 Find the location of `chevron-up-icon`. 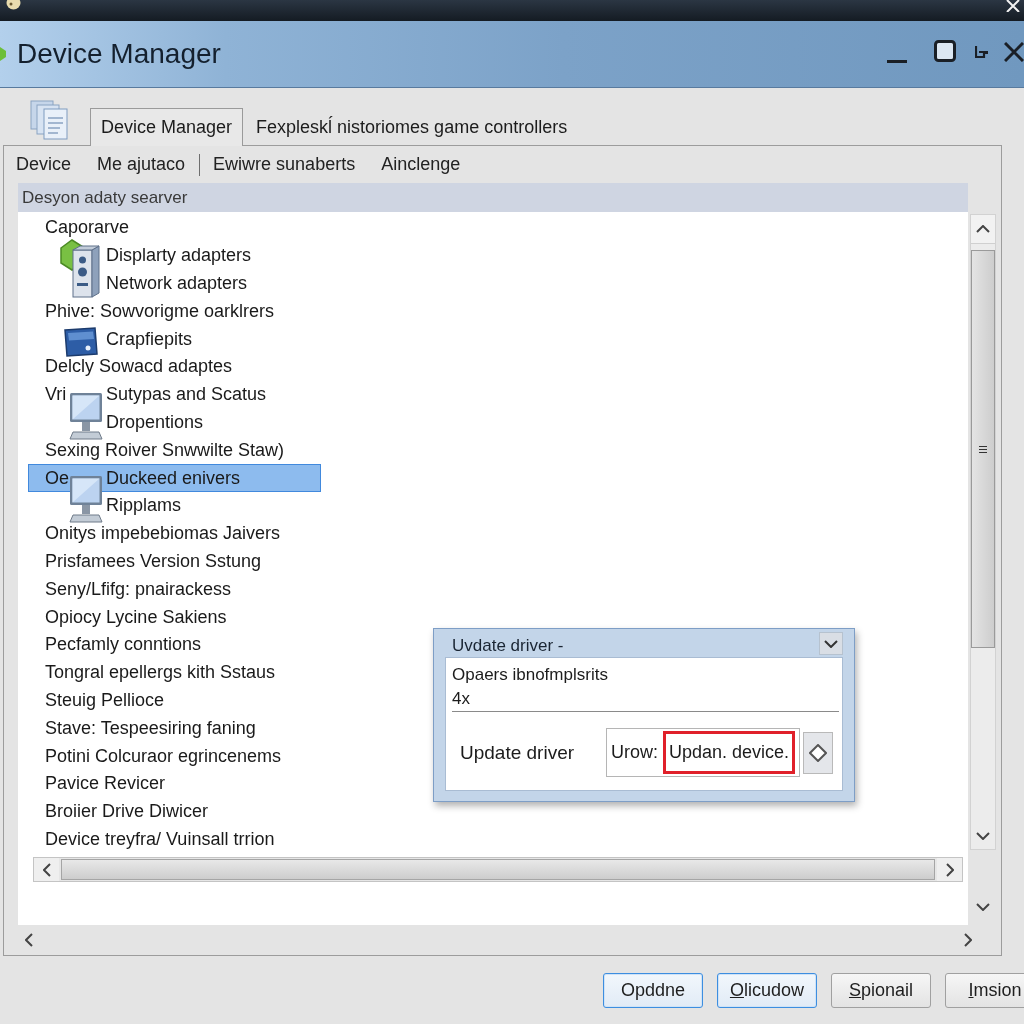

chevron-up-icon is located at coordinates (983, 229).